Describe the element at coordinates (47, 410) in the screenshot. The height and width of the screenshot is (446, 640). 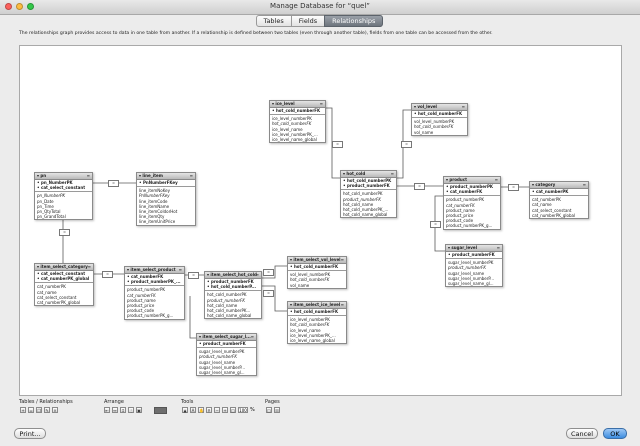
I see `edit-icon: ✎` at that location.